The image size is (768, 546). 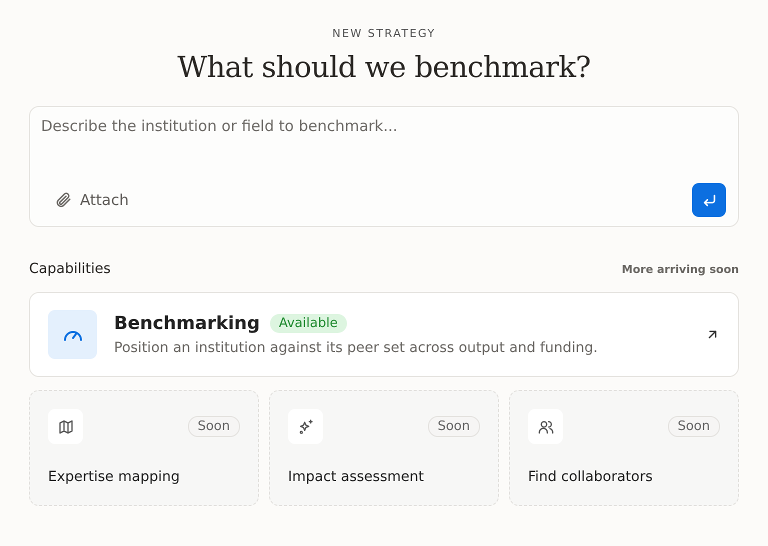 What do you see at coordinates (114, 477) in the screenshot?
I see `card-title: Expertise mapping` at bounding box center [114, 477].